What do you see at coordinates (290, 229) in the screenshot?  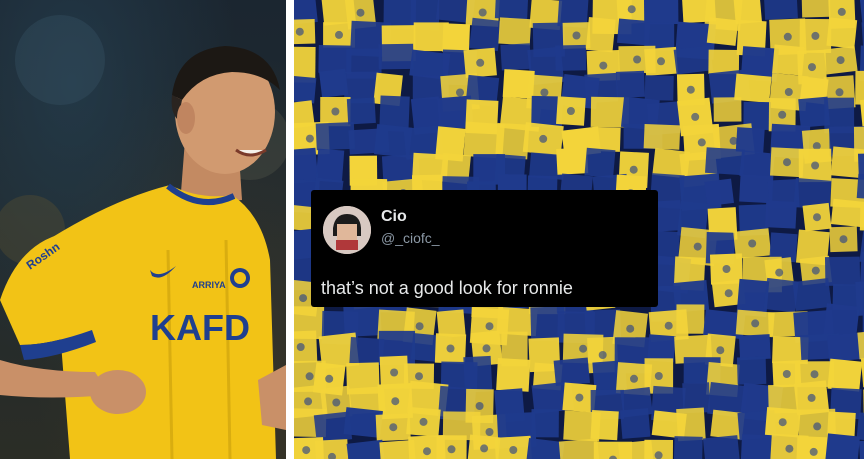 I see `panel-divider` at bounding box center [290, 229].